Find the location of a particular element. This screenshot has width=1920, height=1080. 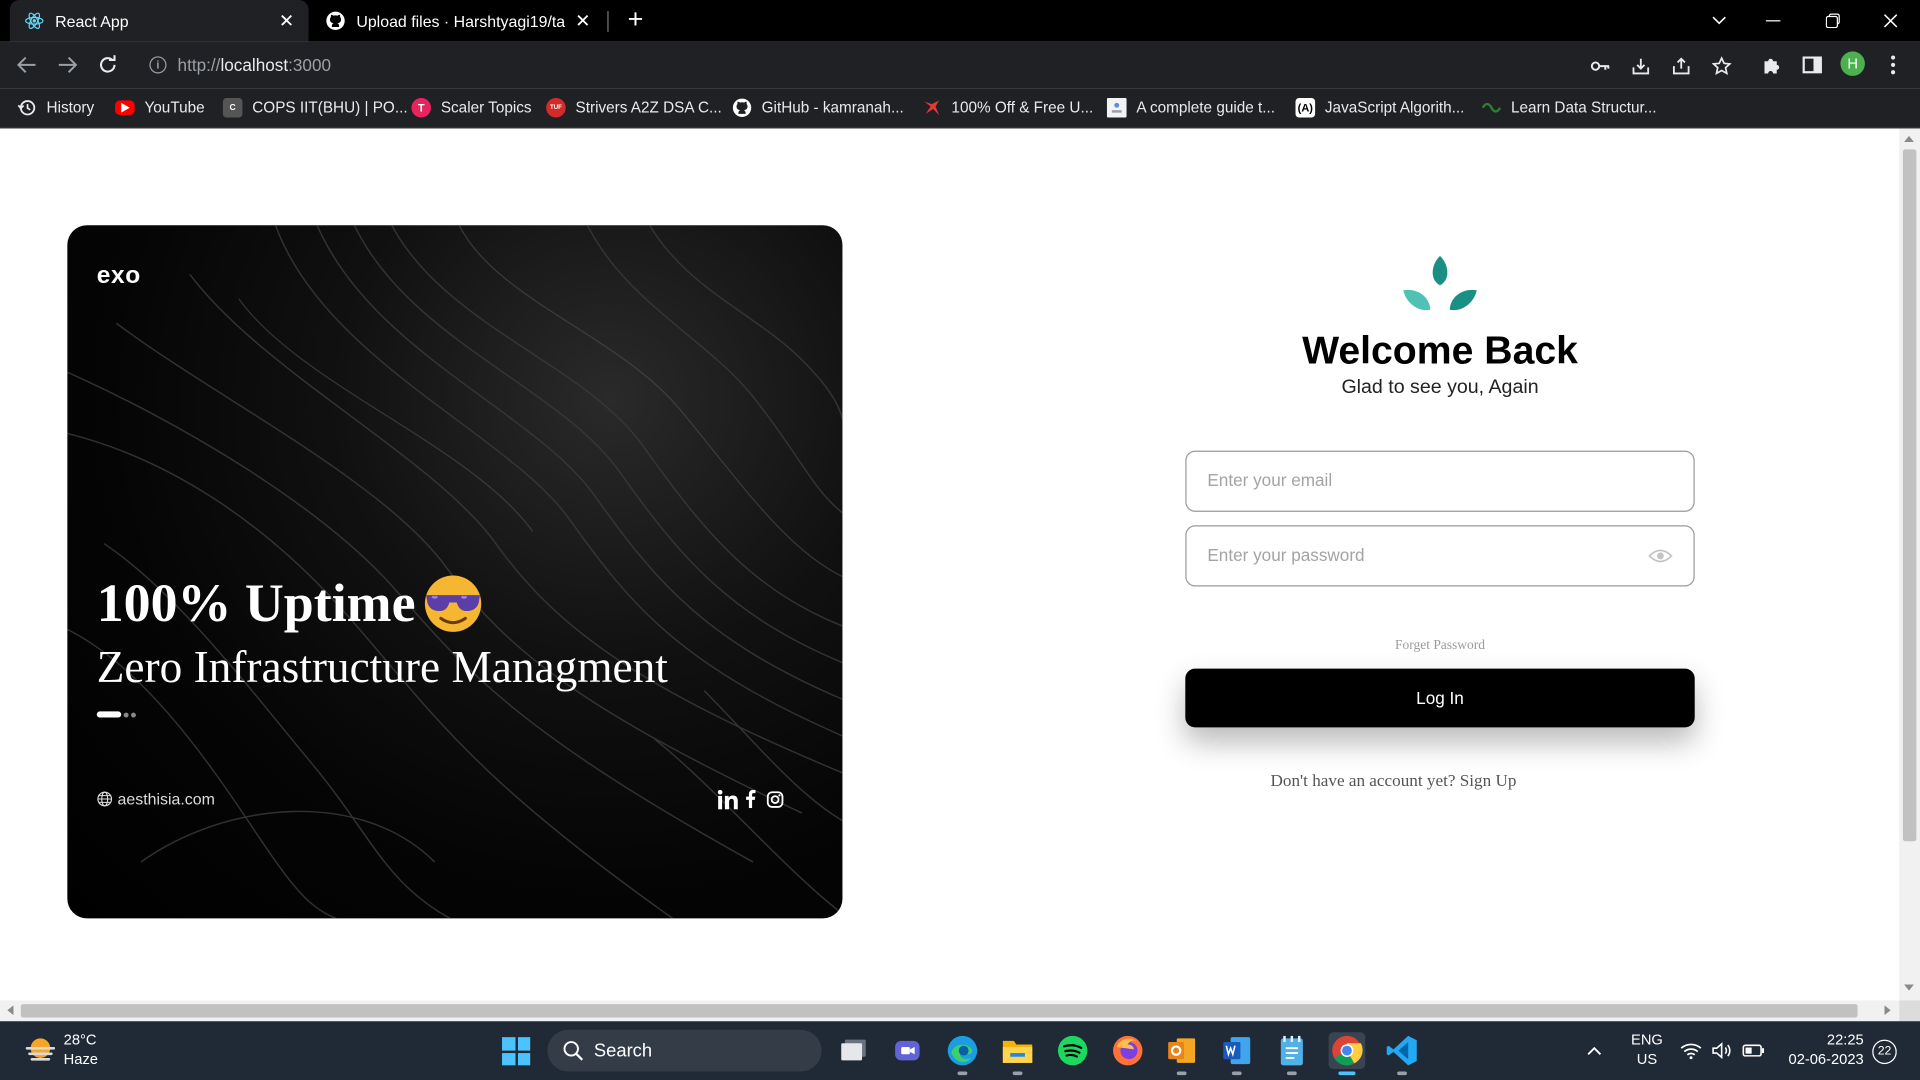

spotify-icon is located at coordinates (1072, 1050).